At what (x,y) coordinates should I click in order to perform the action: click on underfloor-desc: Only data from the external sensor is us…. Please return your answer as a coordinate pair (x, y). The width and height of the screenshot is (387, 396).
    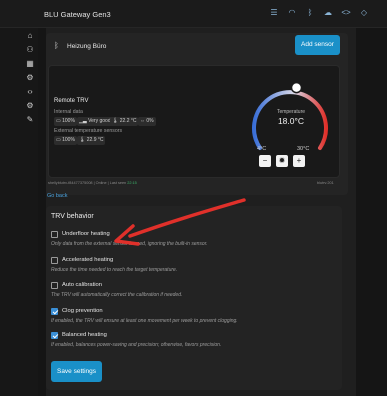
    Looking at the image, I should click on (129, 244).